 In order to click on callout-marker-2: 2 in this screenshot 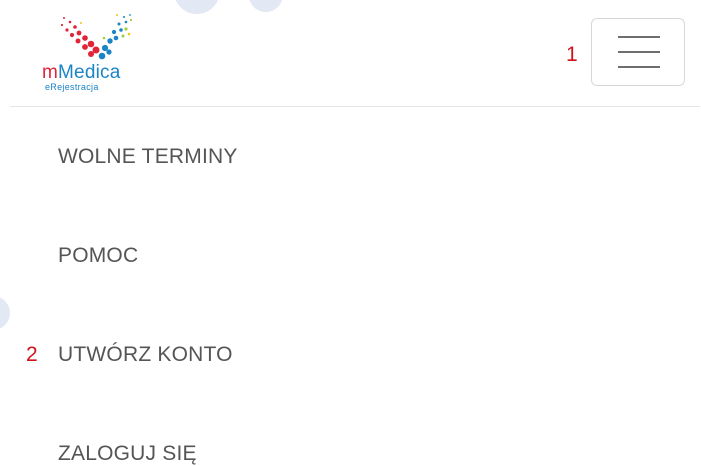, I will do `click(32, 354)`.